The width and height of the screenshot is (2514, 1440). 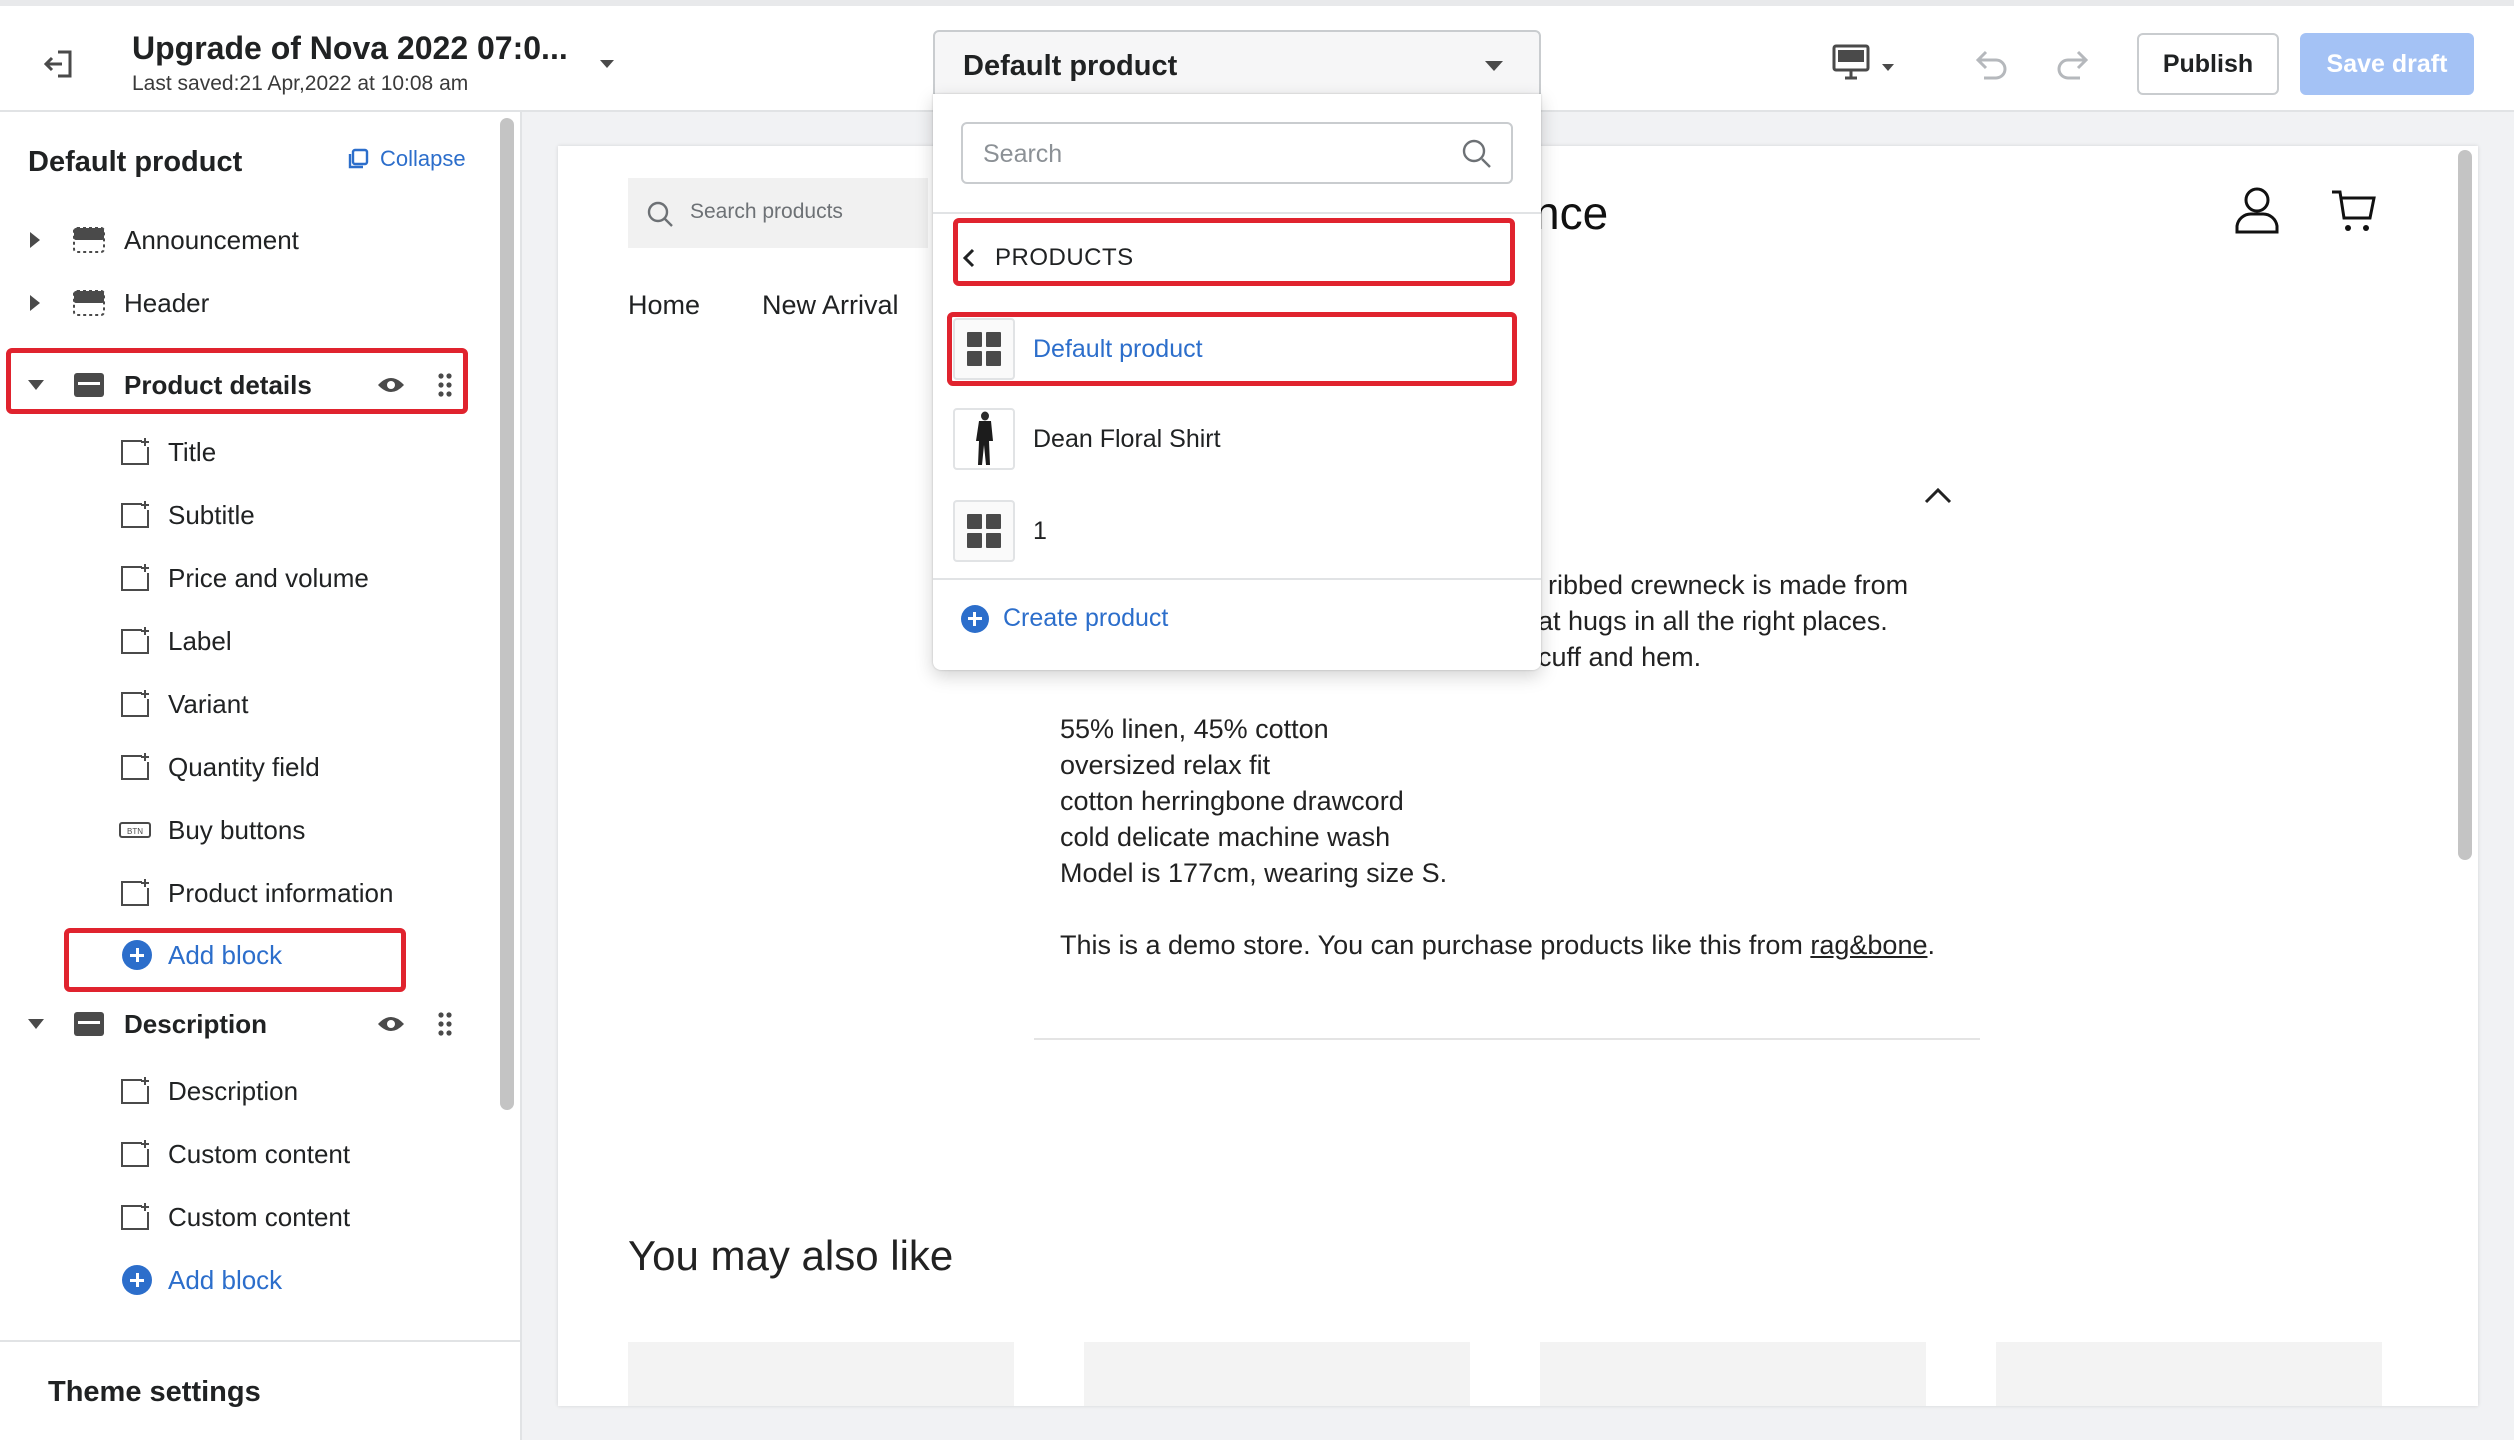 I want to click on block-item: Quantity field, so click(x=219, y=767).